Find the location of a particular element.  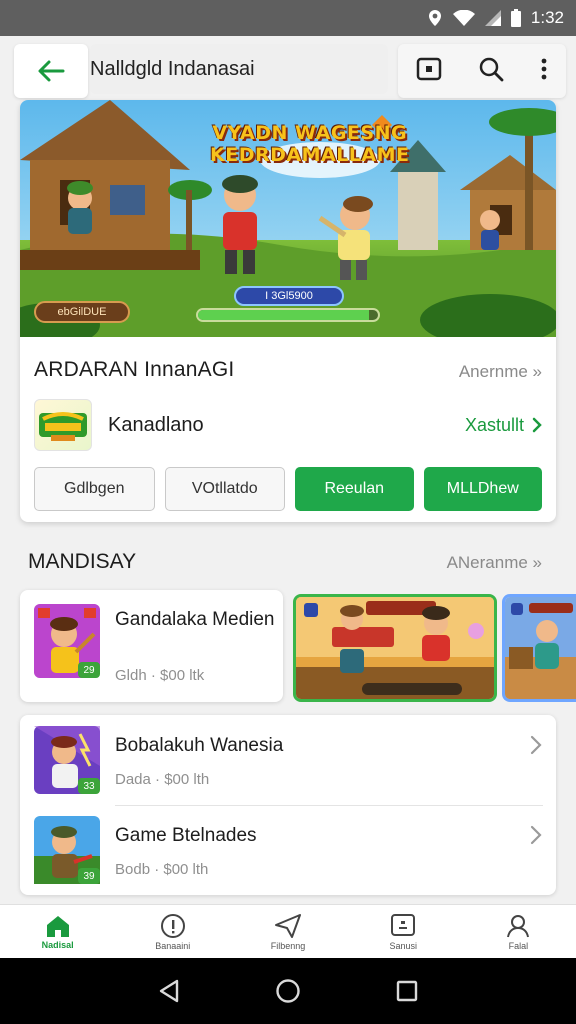

promo-banner-partial is located at coordinates (539, 648).